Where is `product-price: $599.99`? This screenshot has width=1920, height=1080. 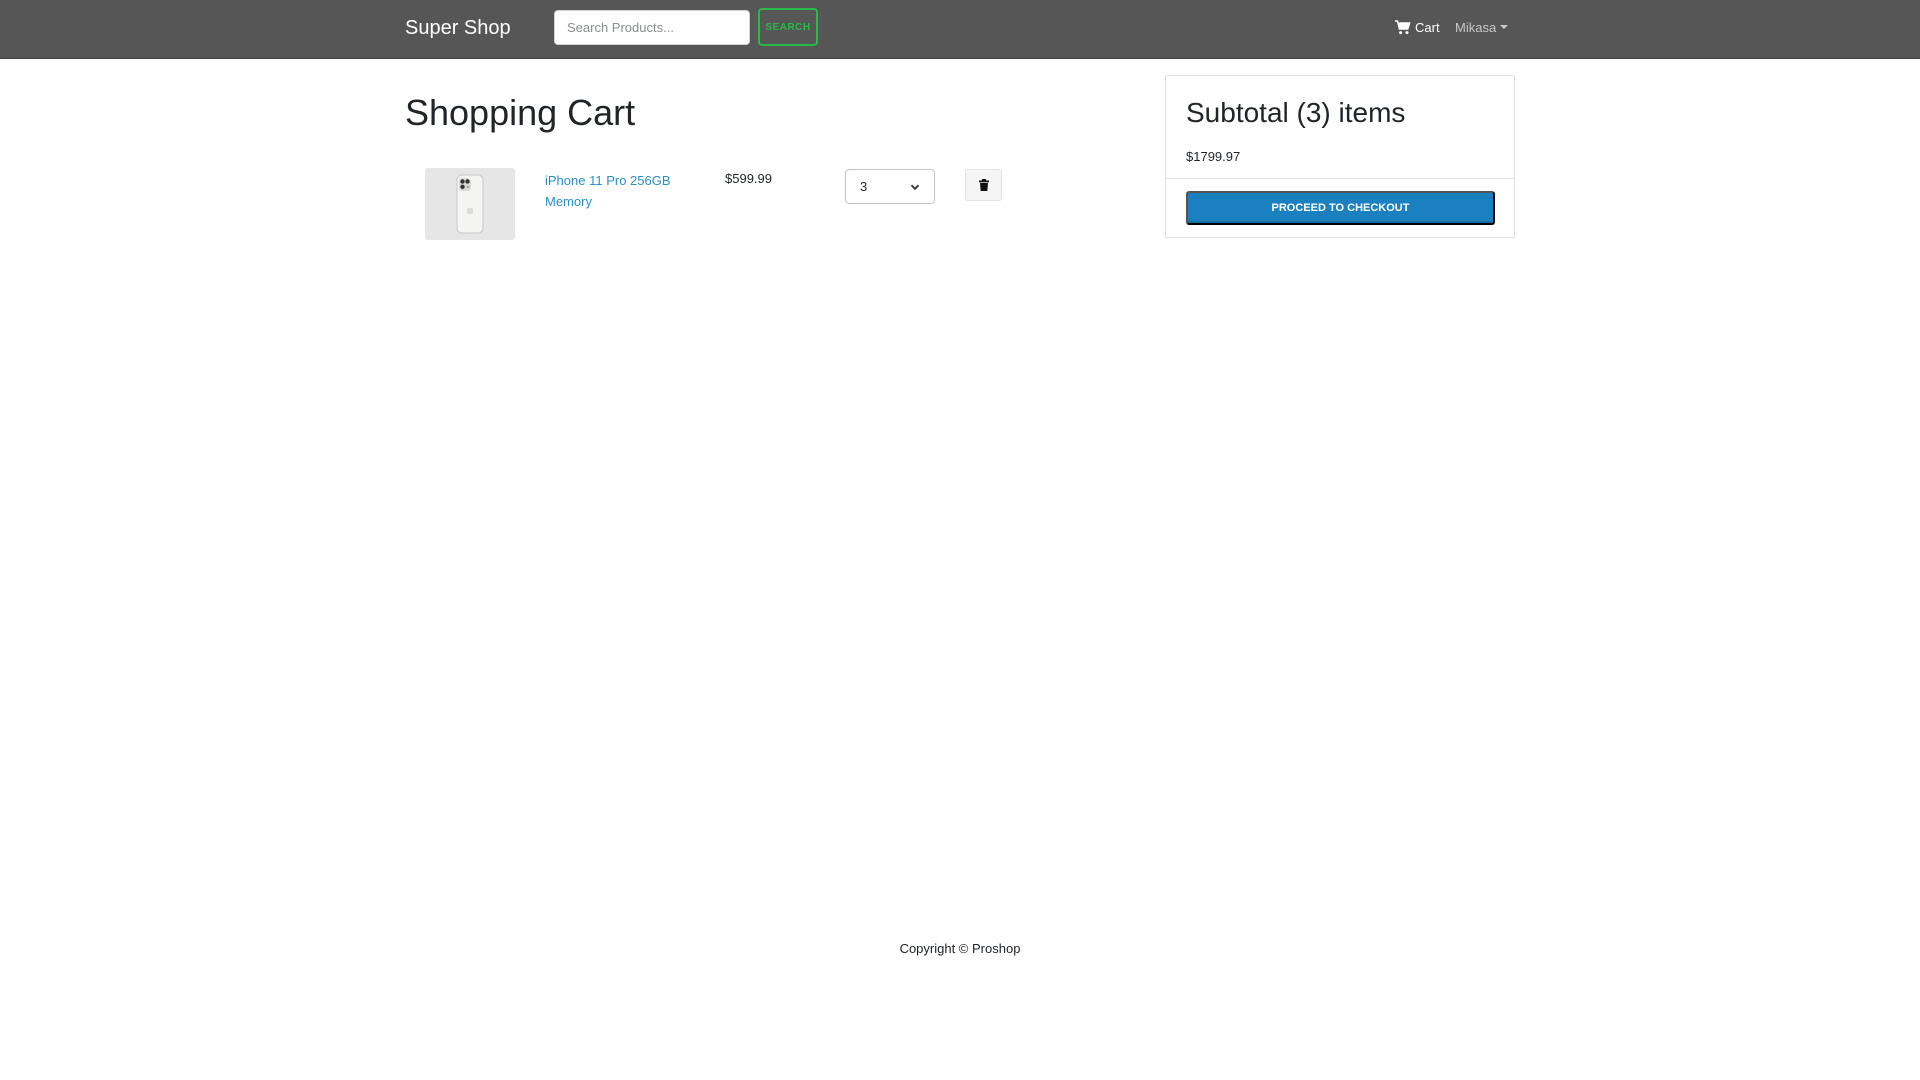
product-price: $599.99 is located at coordinates (748, 178).